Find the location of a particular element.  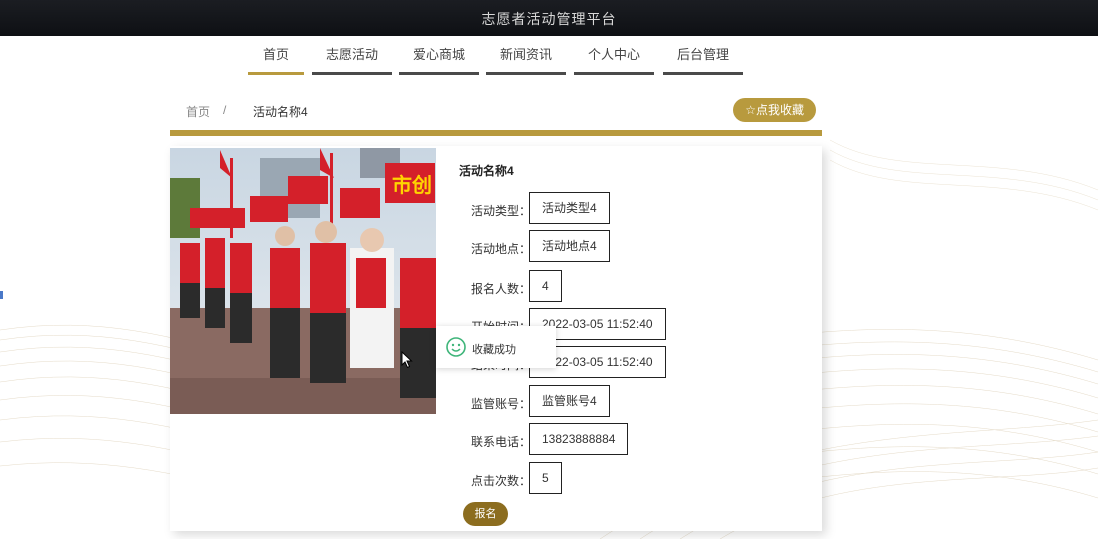

field-label: 监管账号： is located at coordinates (501, 404).